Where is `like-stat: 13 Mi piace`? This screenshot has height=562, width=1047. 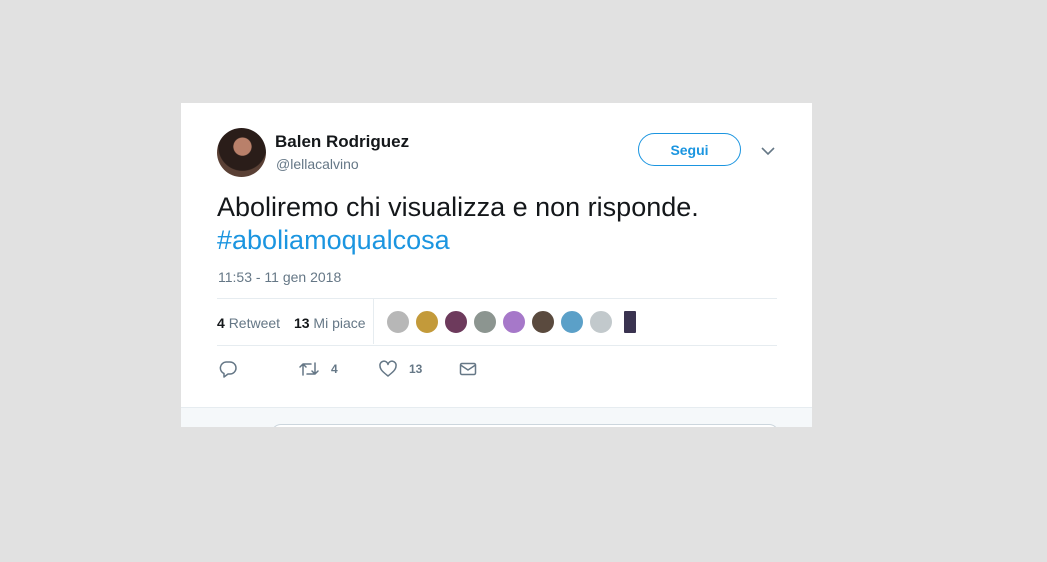 like-stat: 13 Mi piace is located at coordinates (330, 323).